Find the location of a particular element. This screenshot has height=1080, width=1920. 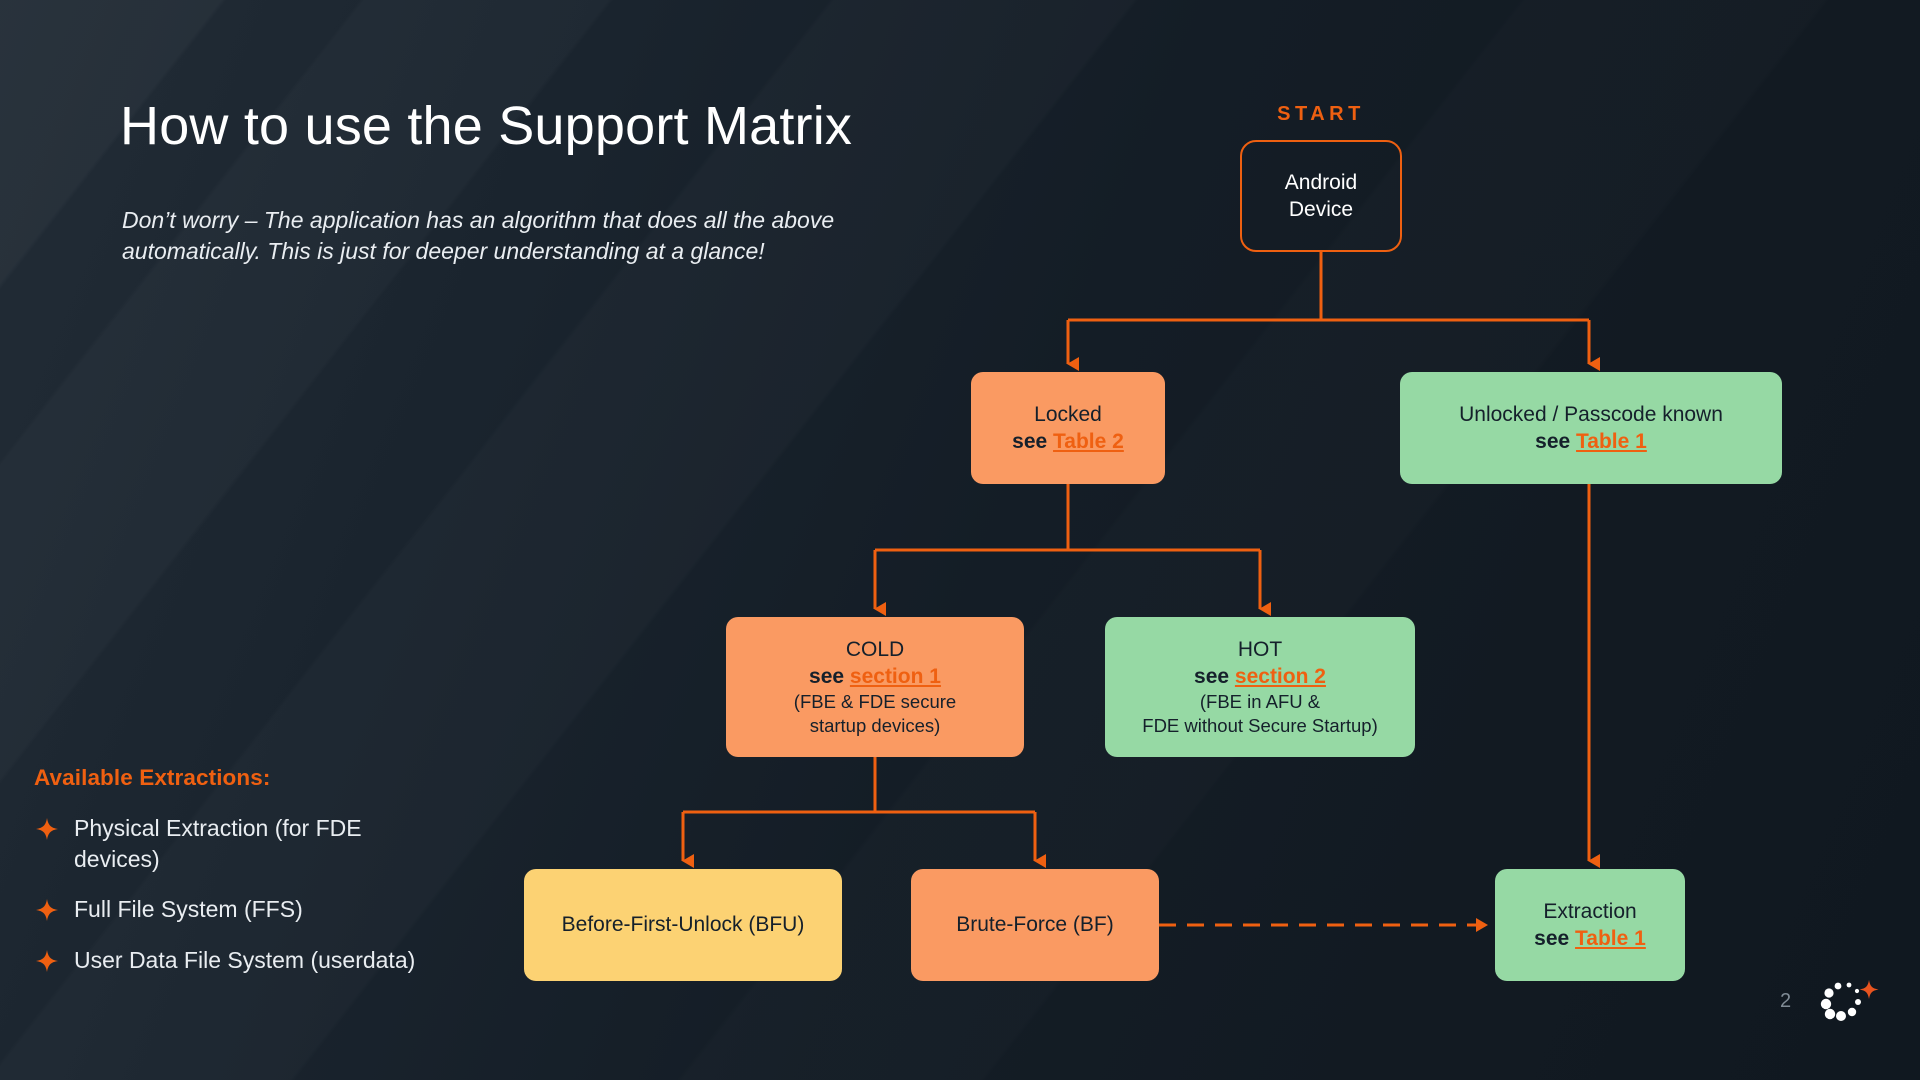

flow-node-android-device: Android Device is located at coordinates (1321, 196).